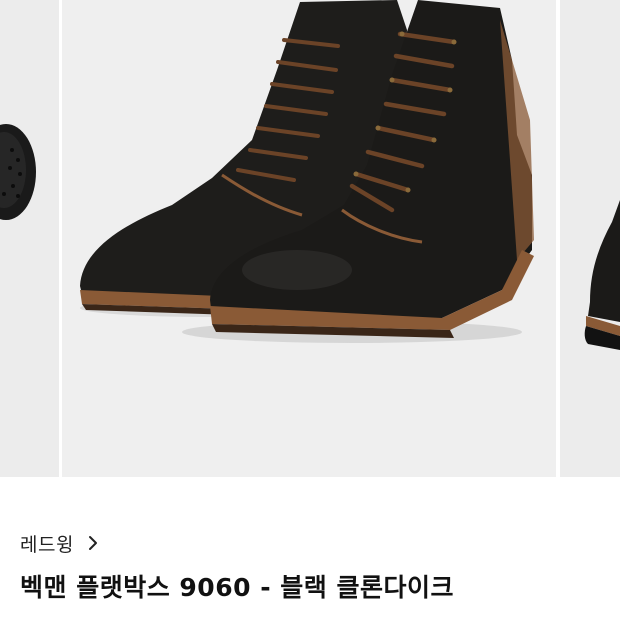 This screenshot has width=620, height=620. What do you see at coordinates (237, 587) in the screenshot?
I see `product-title: 벡맨 플랫박스 9060 - 블랙 클론다이크` at bounding box center [237, 587].